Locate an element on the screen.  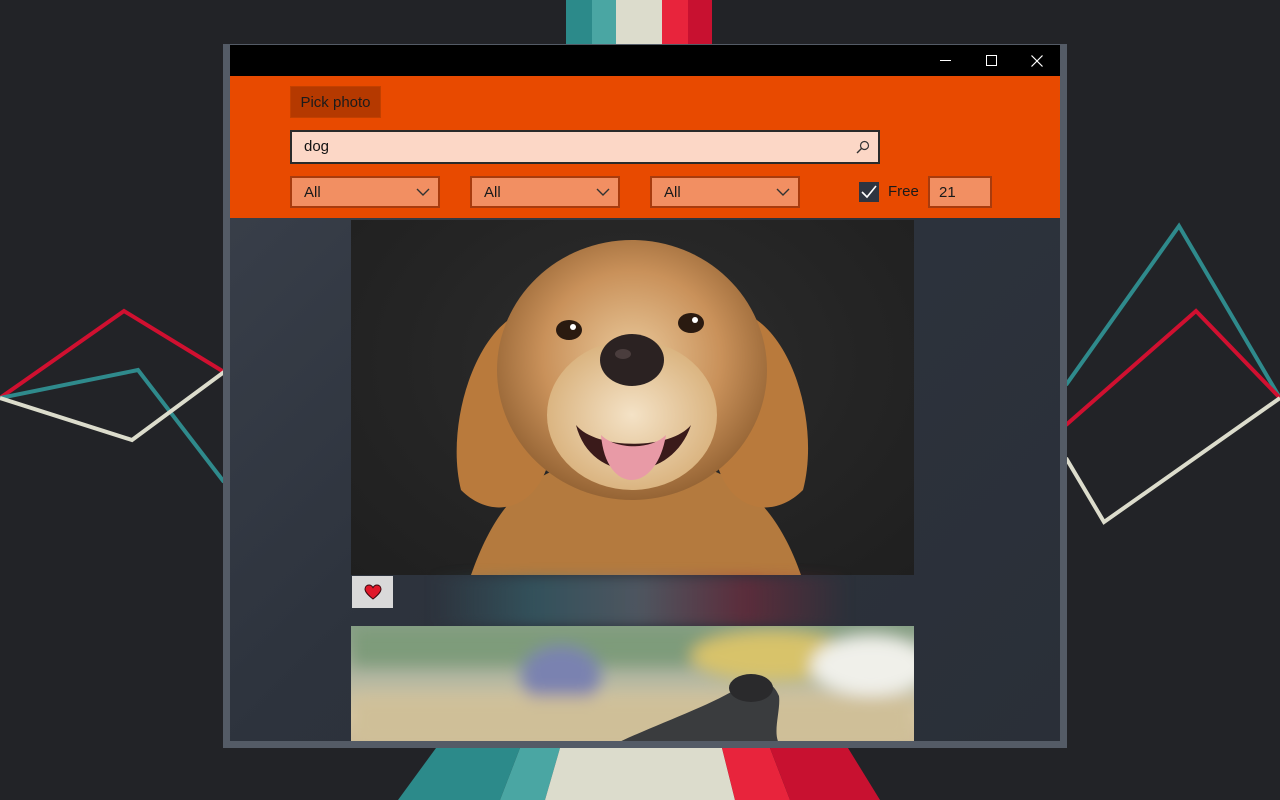
close-button is located at coordinates (1037, 60).